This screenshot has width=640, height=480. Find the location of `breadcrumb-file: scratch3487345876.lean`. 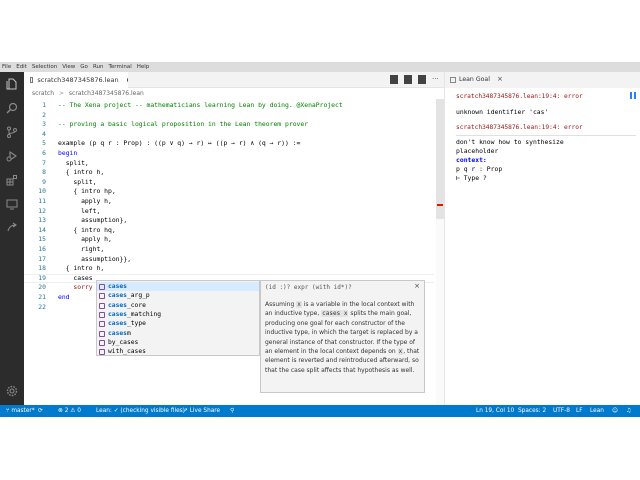

breadcrumb-file: scratch3487345876.lean is located at coordinates (106, 93).